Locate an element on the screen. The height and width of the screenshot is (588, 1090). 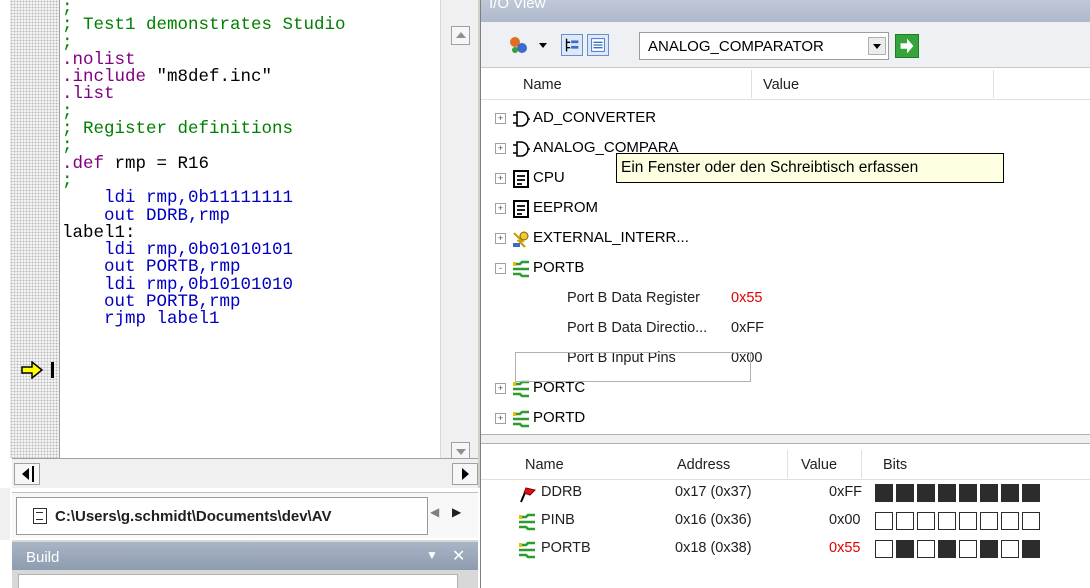
code-line: ; Test1 demonstrates Studio is located at coordinates (251, 26).